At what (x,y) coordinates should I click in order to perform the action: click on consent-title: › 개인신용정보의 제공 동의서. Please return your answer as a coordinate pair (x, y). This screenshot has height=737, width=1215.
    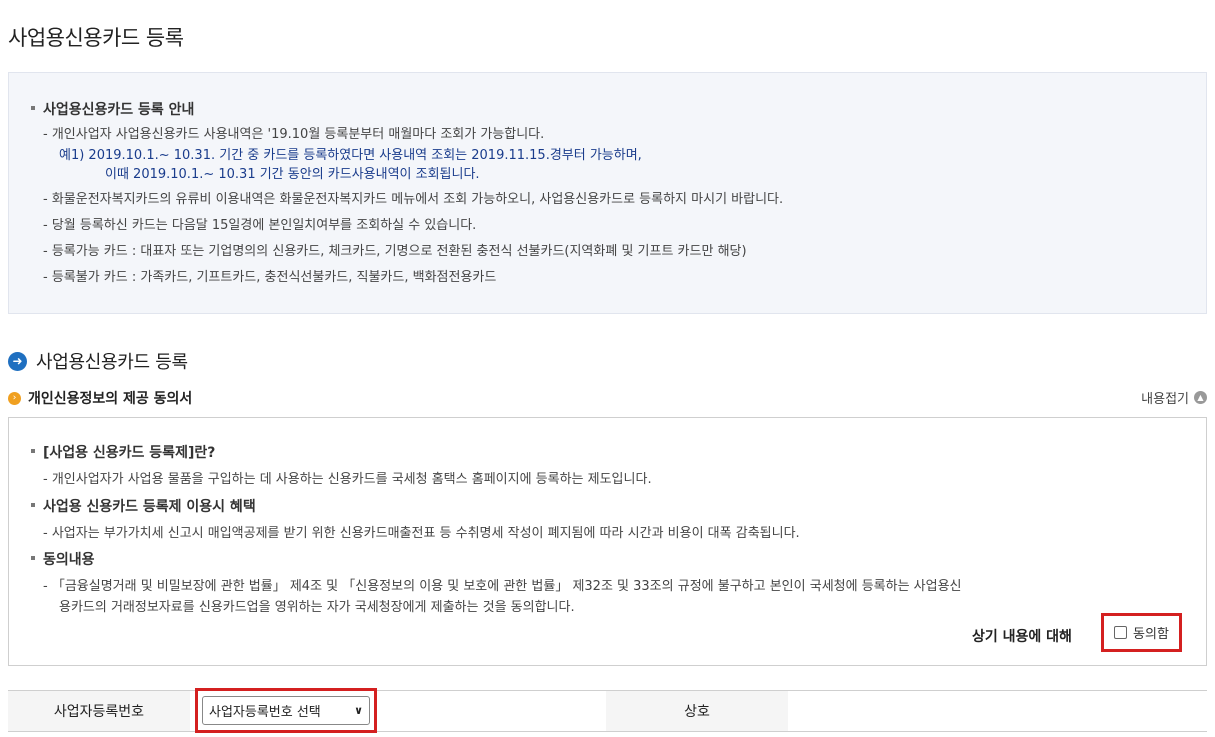
    Looking at the image, I should click on (100, 398).